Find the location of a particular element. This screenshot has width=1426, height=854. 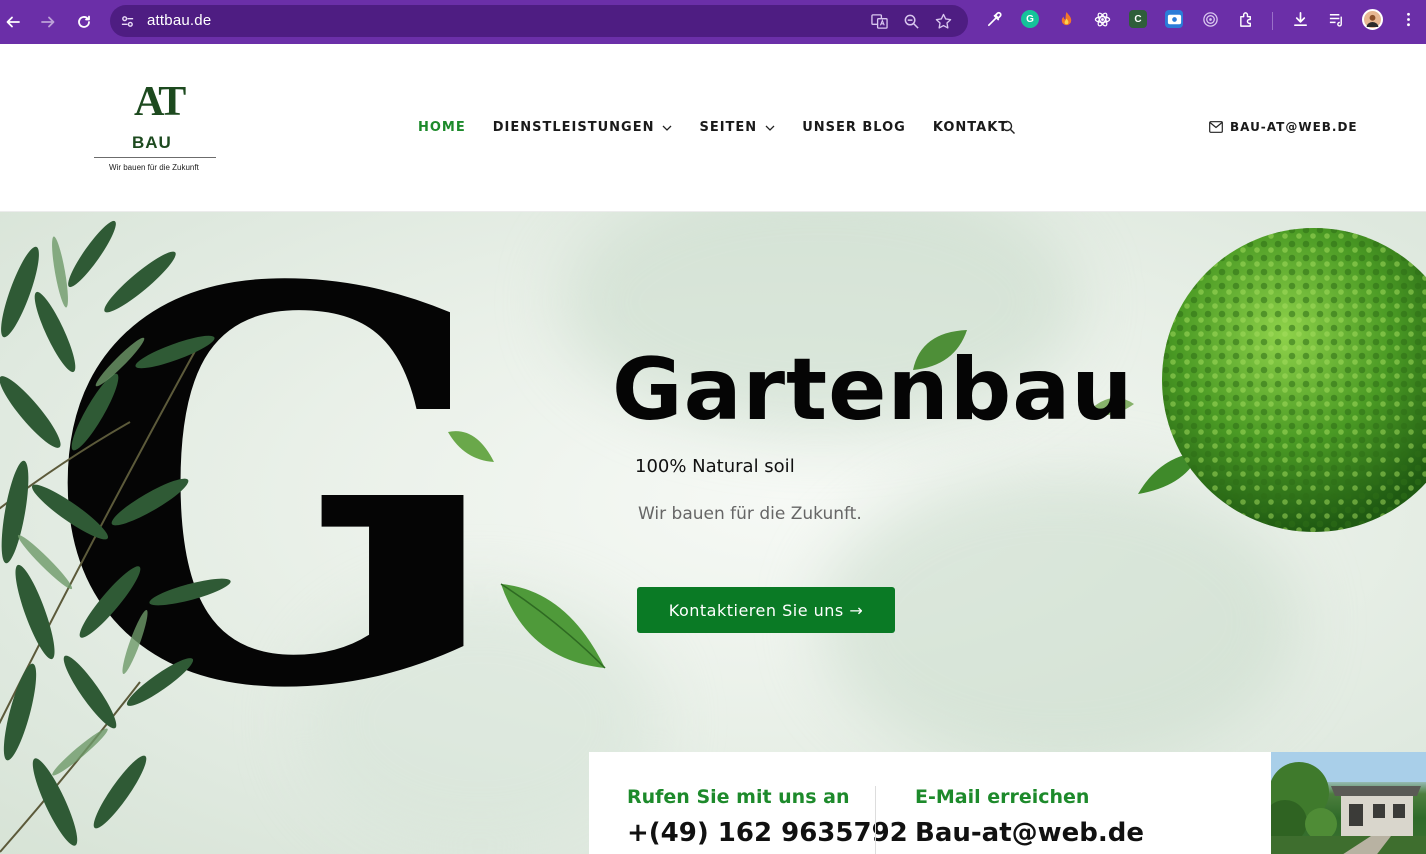

email-address: Bau-at@web.de is located at coordinates (1029, 833).